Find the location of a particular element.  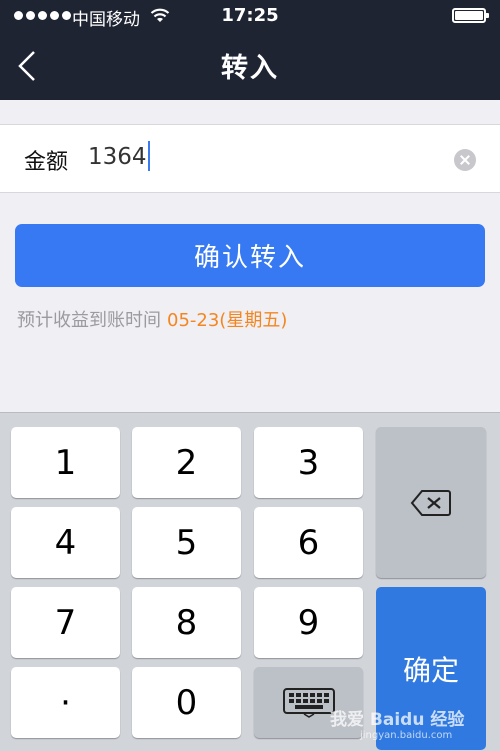

key-5: 5 is located at coordinates (186, 542).